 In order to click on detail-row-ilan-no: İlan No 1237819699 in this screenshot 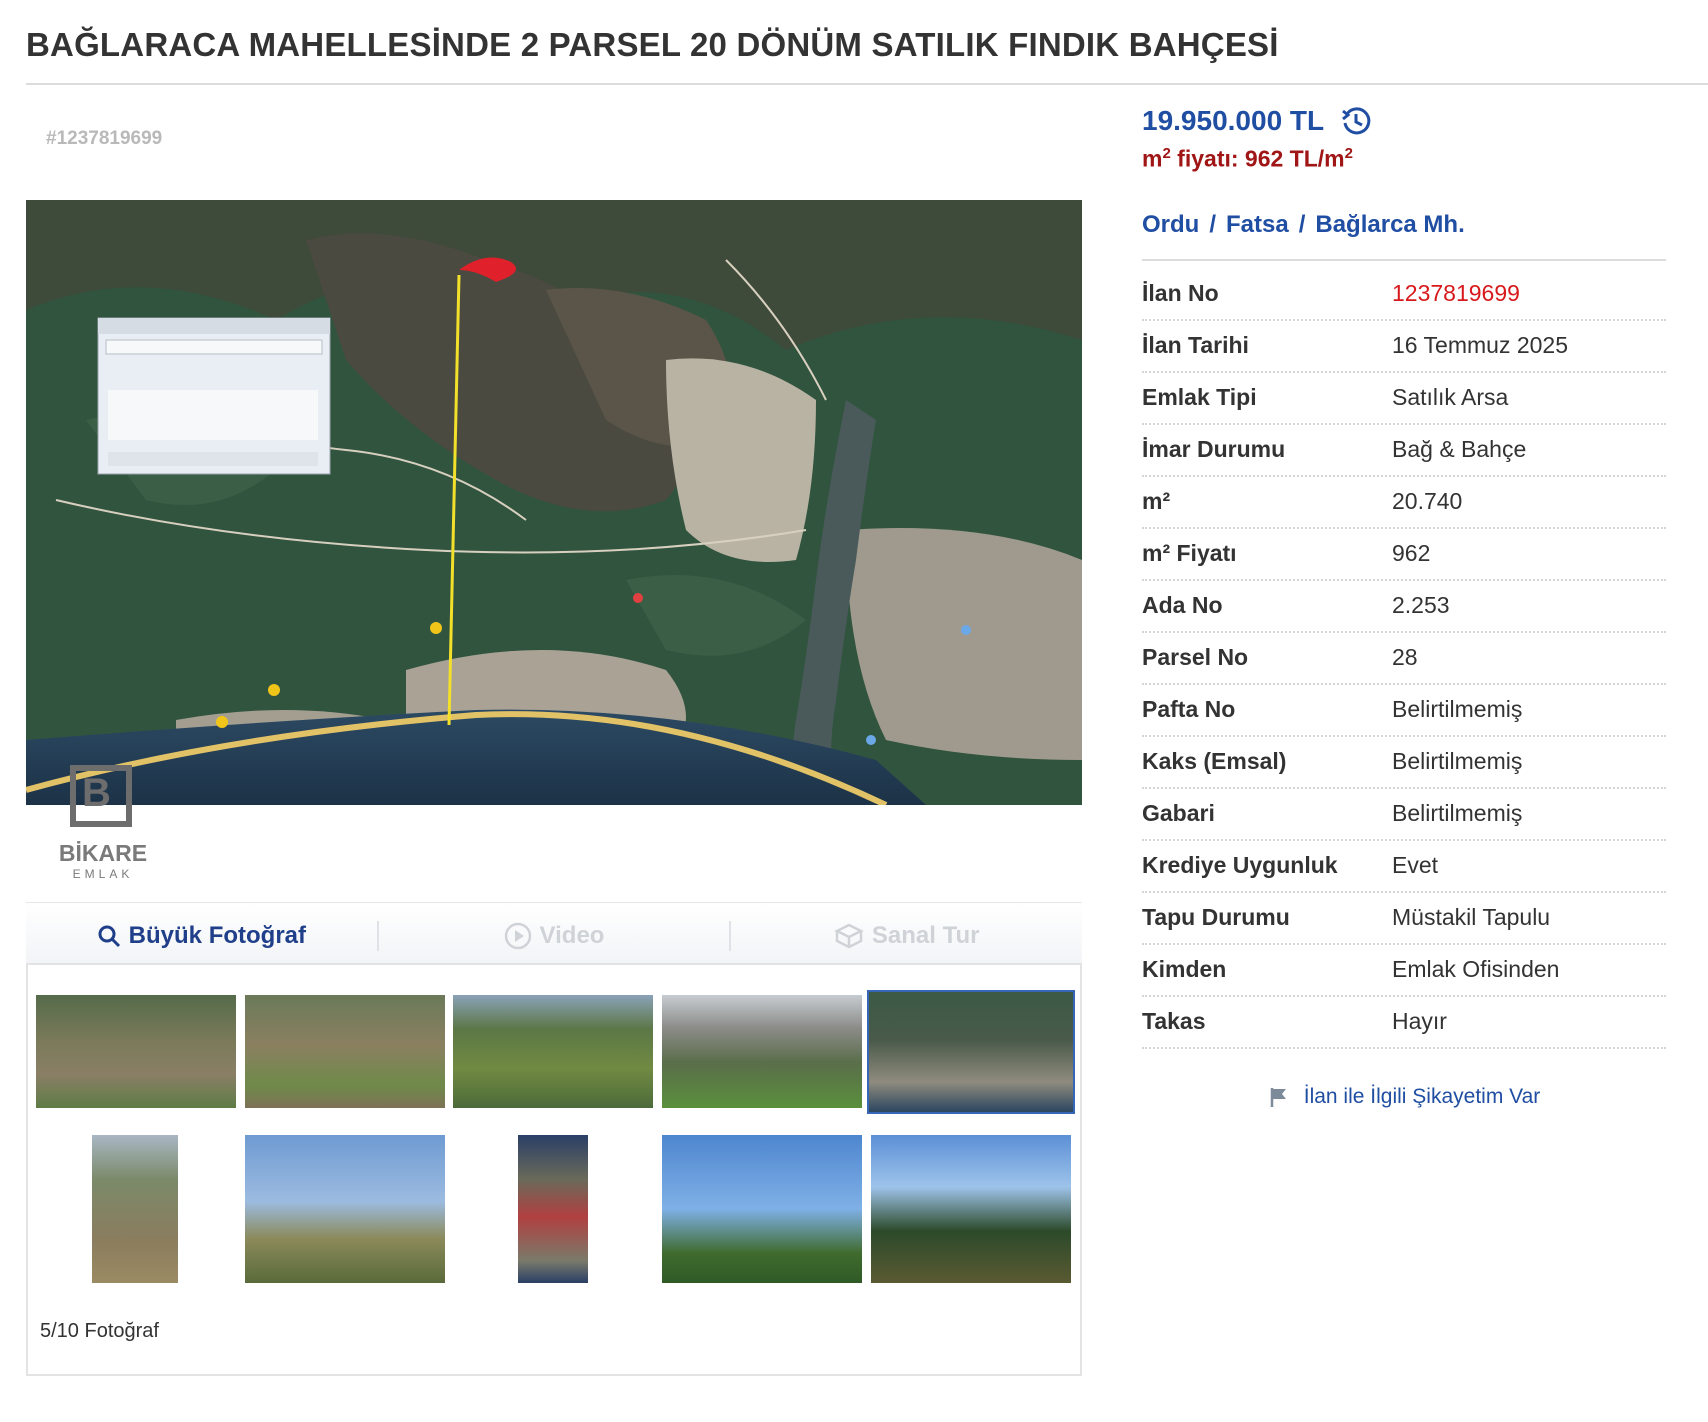, I will do `click(1404, 295)`.